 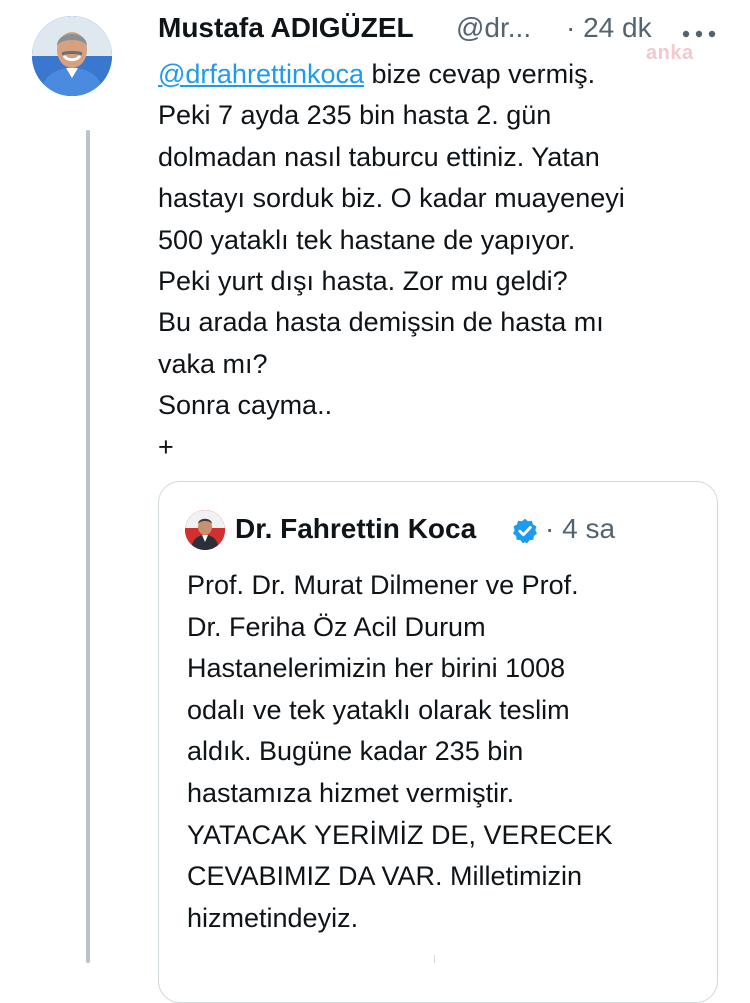 I want to click on quoted-author-avatar, so click(x=205, y=530).